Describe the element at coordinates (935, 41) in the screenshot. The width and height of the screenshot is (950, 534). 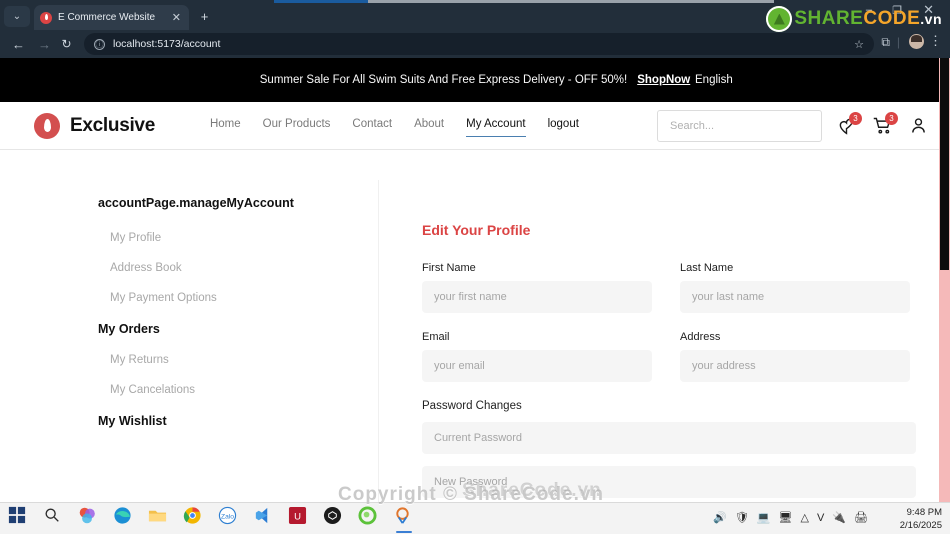
I see `browser-menu-icon: ⋮` at that location.